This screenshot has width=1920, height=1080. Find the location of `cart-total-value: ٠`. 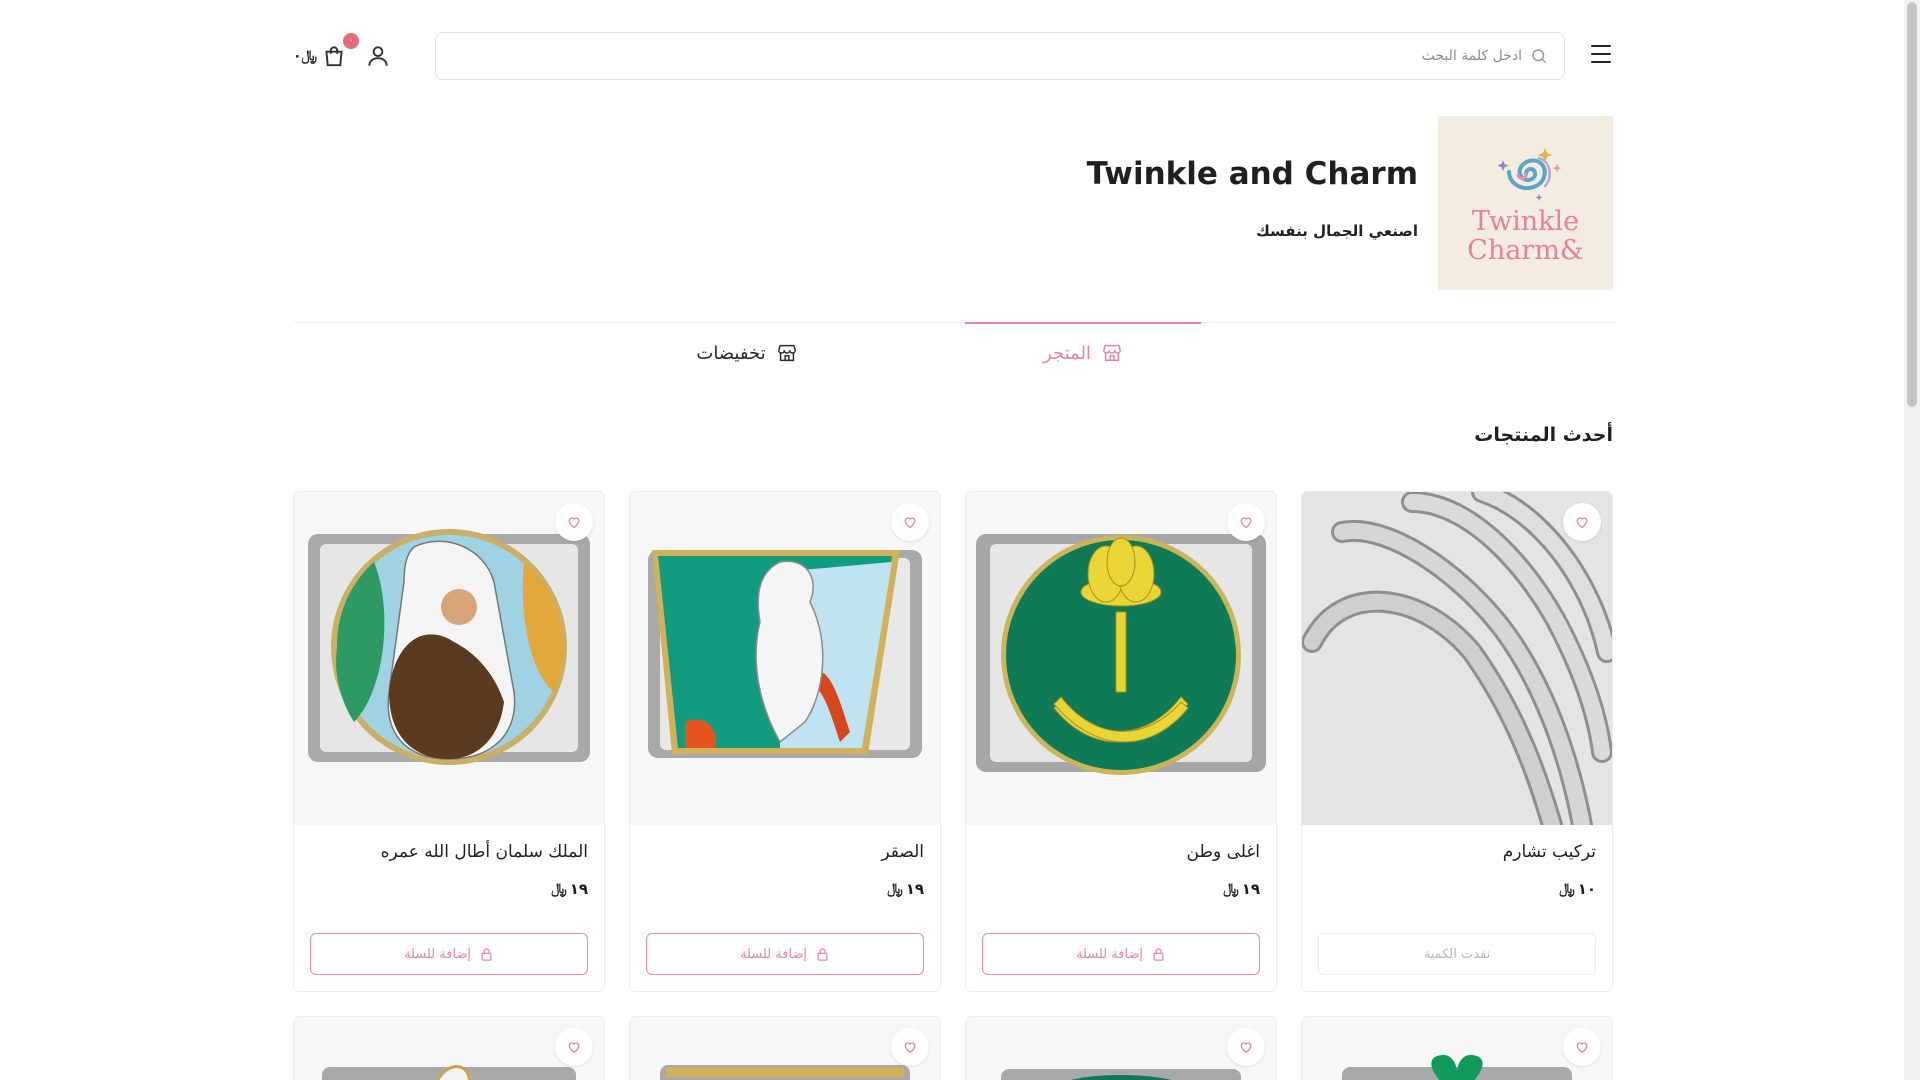

cart-total-value: ٠ is located at coordinates (297, 56).